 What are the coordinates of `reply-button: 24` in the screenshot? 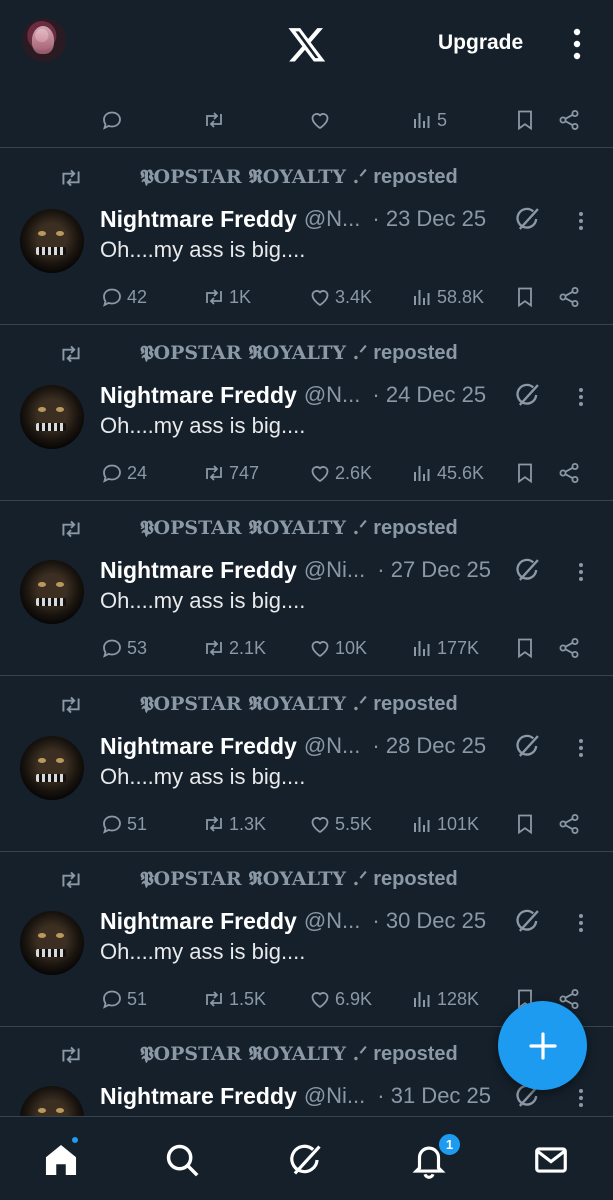 It's located at (123, 473).